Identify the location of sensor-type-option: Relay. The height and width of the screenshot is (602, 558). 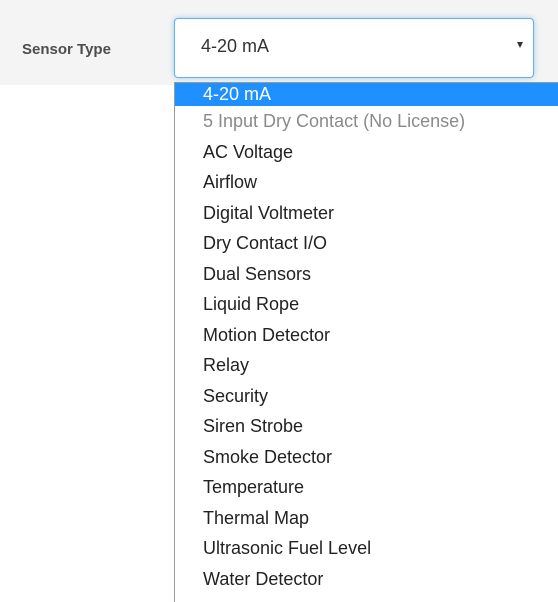
(366, 365).